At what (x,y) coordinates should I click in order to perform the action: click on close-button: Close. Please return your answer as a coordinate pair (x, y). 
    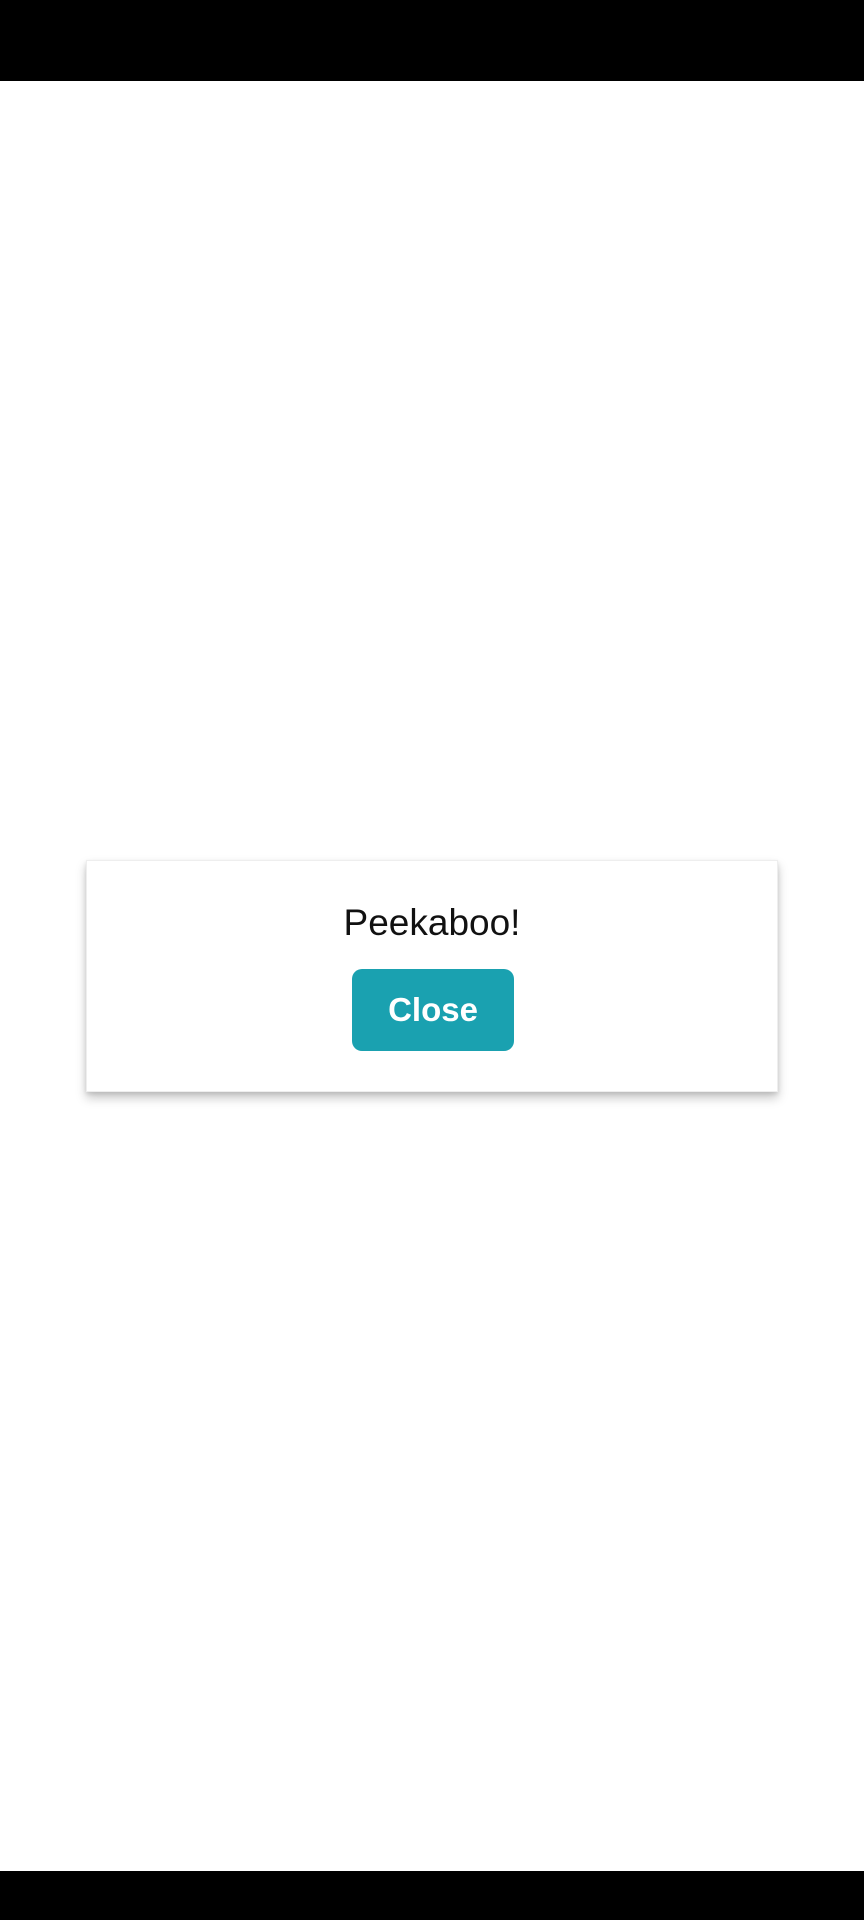
    Looking at the image, I should click on (433, 1010).